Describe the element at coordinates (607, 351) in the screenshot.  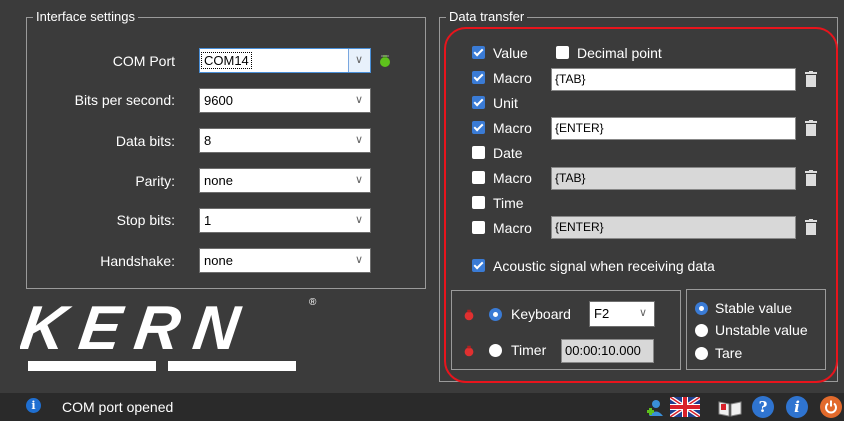
I see `timer-input: 00:00:10.000` at that location.